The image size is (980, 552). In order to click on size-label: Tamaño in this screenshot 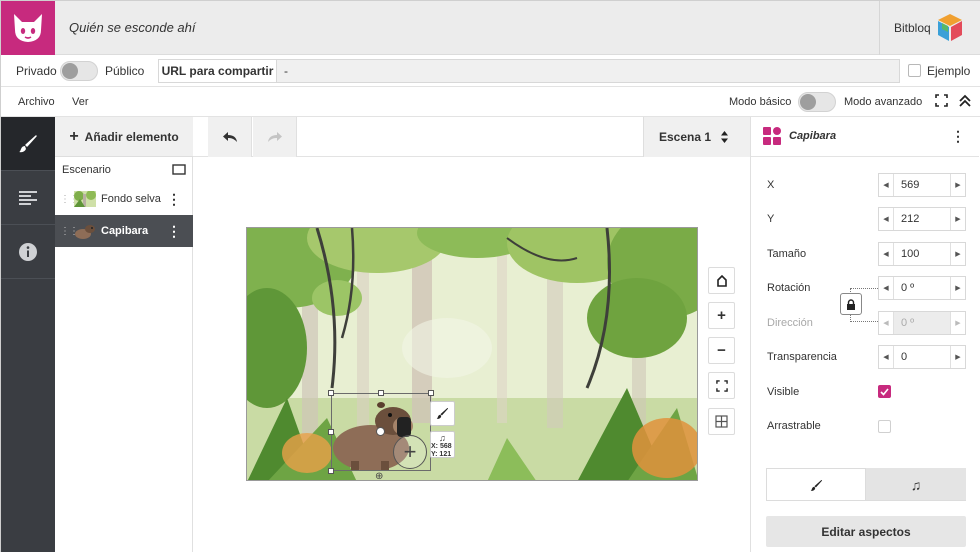, I will do `click(787, 254)`.